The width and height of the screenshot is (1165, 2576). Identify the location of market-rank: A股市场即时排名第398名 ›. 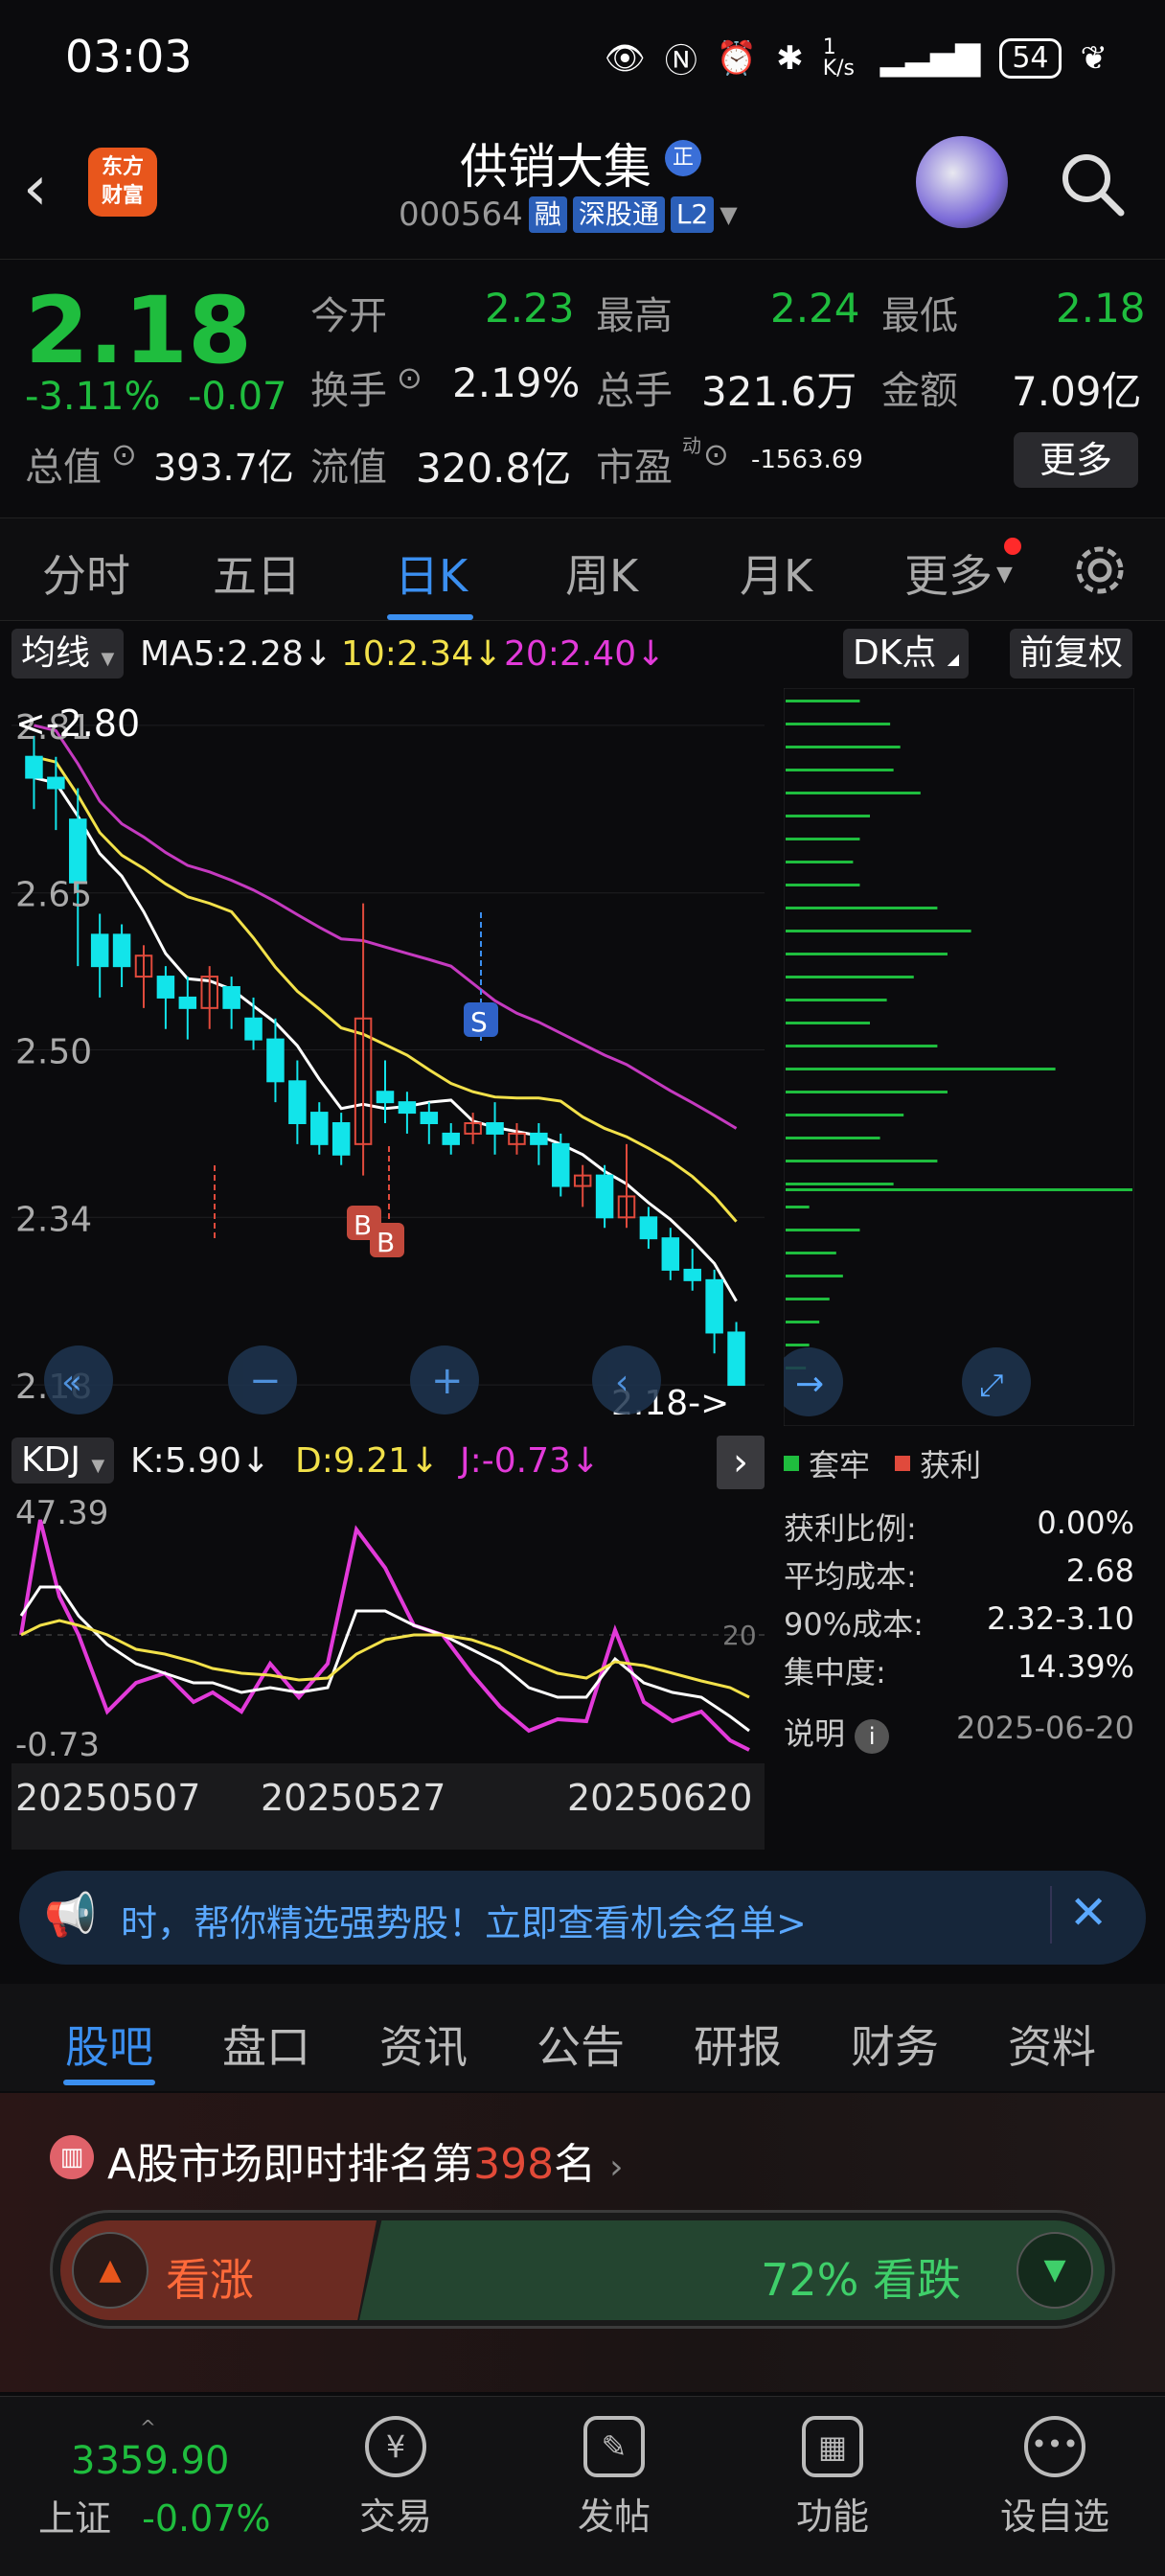
(366, 2160).